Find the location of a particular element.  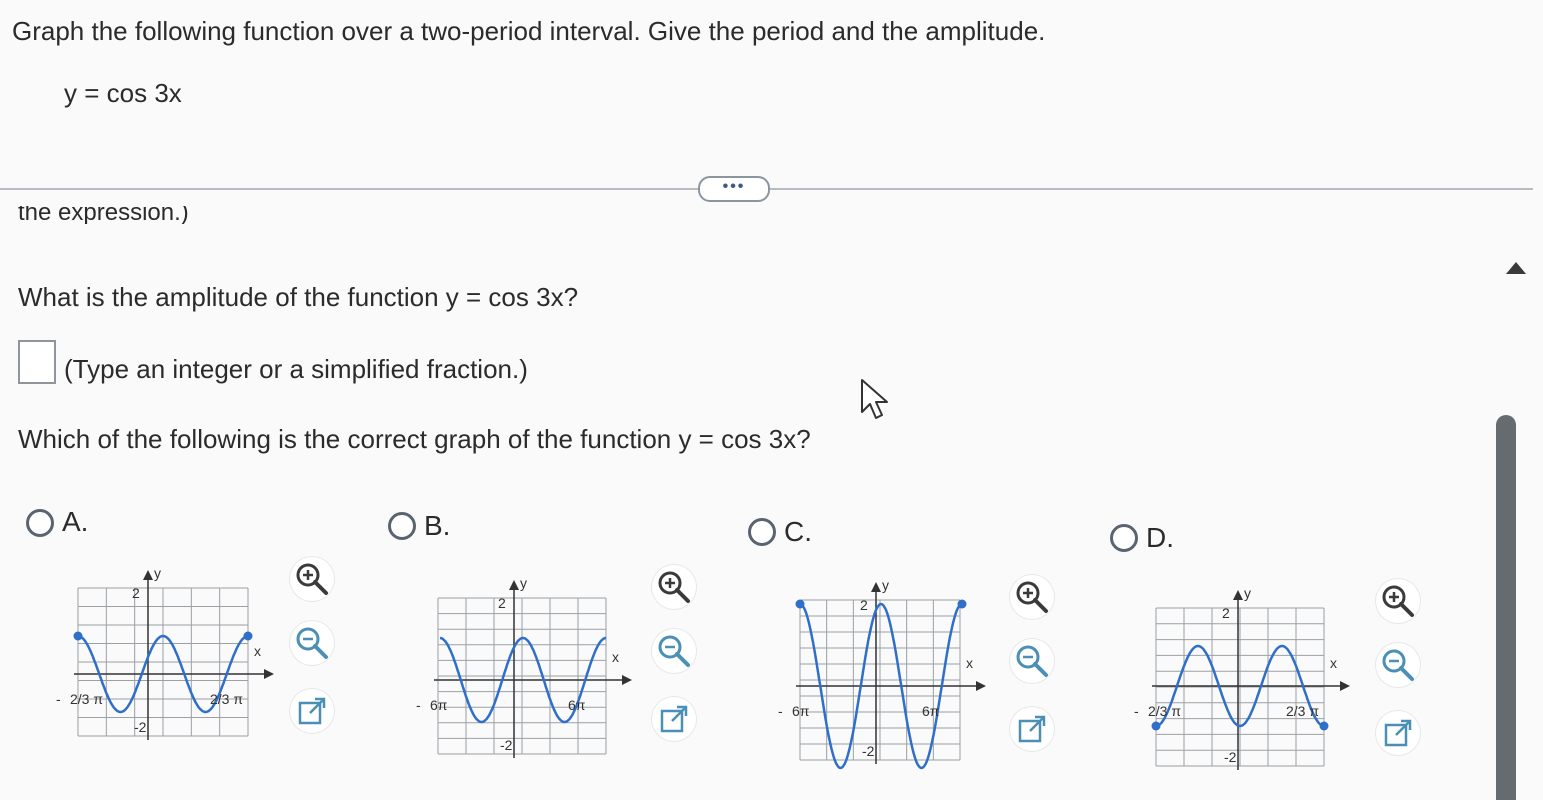

option-a-label: A. is located at coordinates (75, 522).